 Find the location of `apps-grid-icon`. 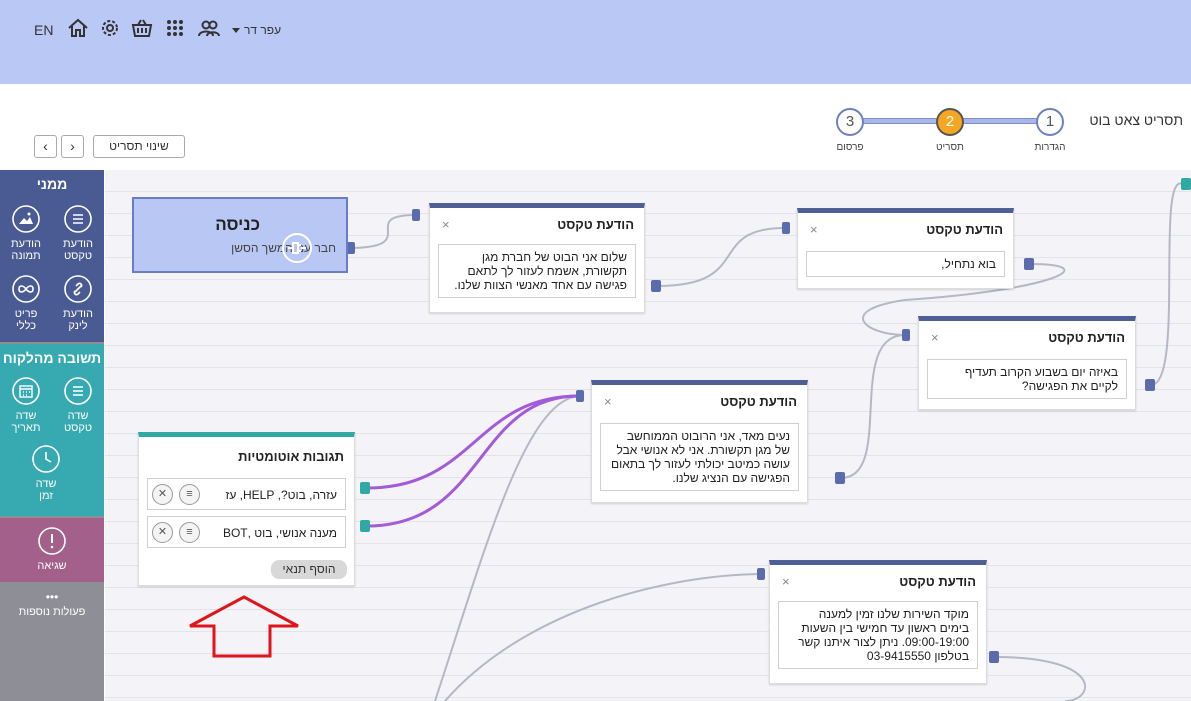

apps-grid-icon is located at coordinates (175, 28).